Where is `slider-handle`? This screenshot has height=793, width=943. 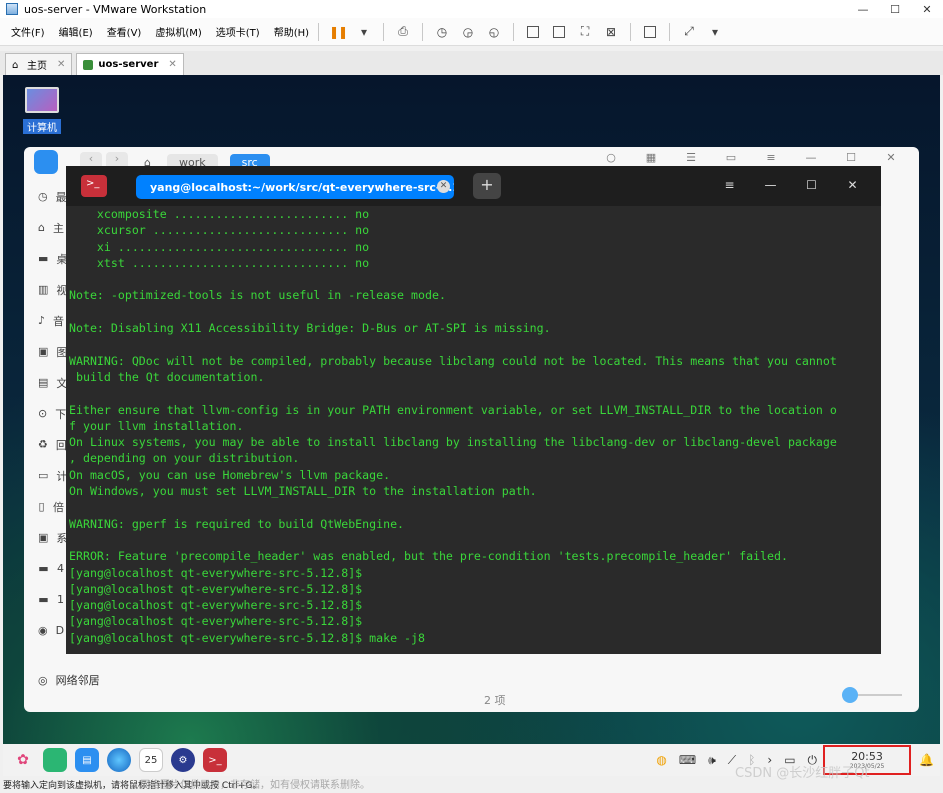
slider-handle is located at coordinates (850, 695).